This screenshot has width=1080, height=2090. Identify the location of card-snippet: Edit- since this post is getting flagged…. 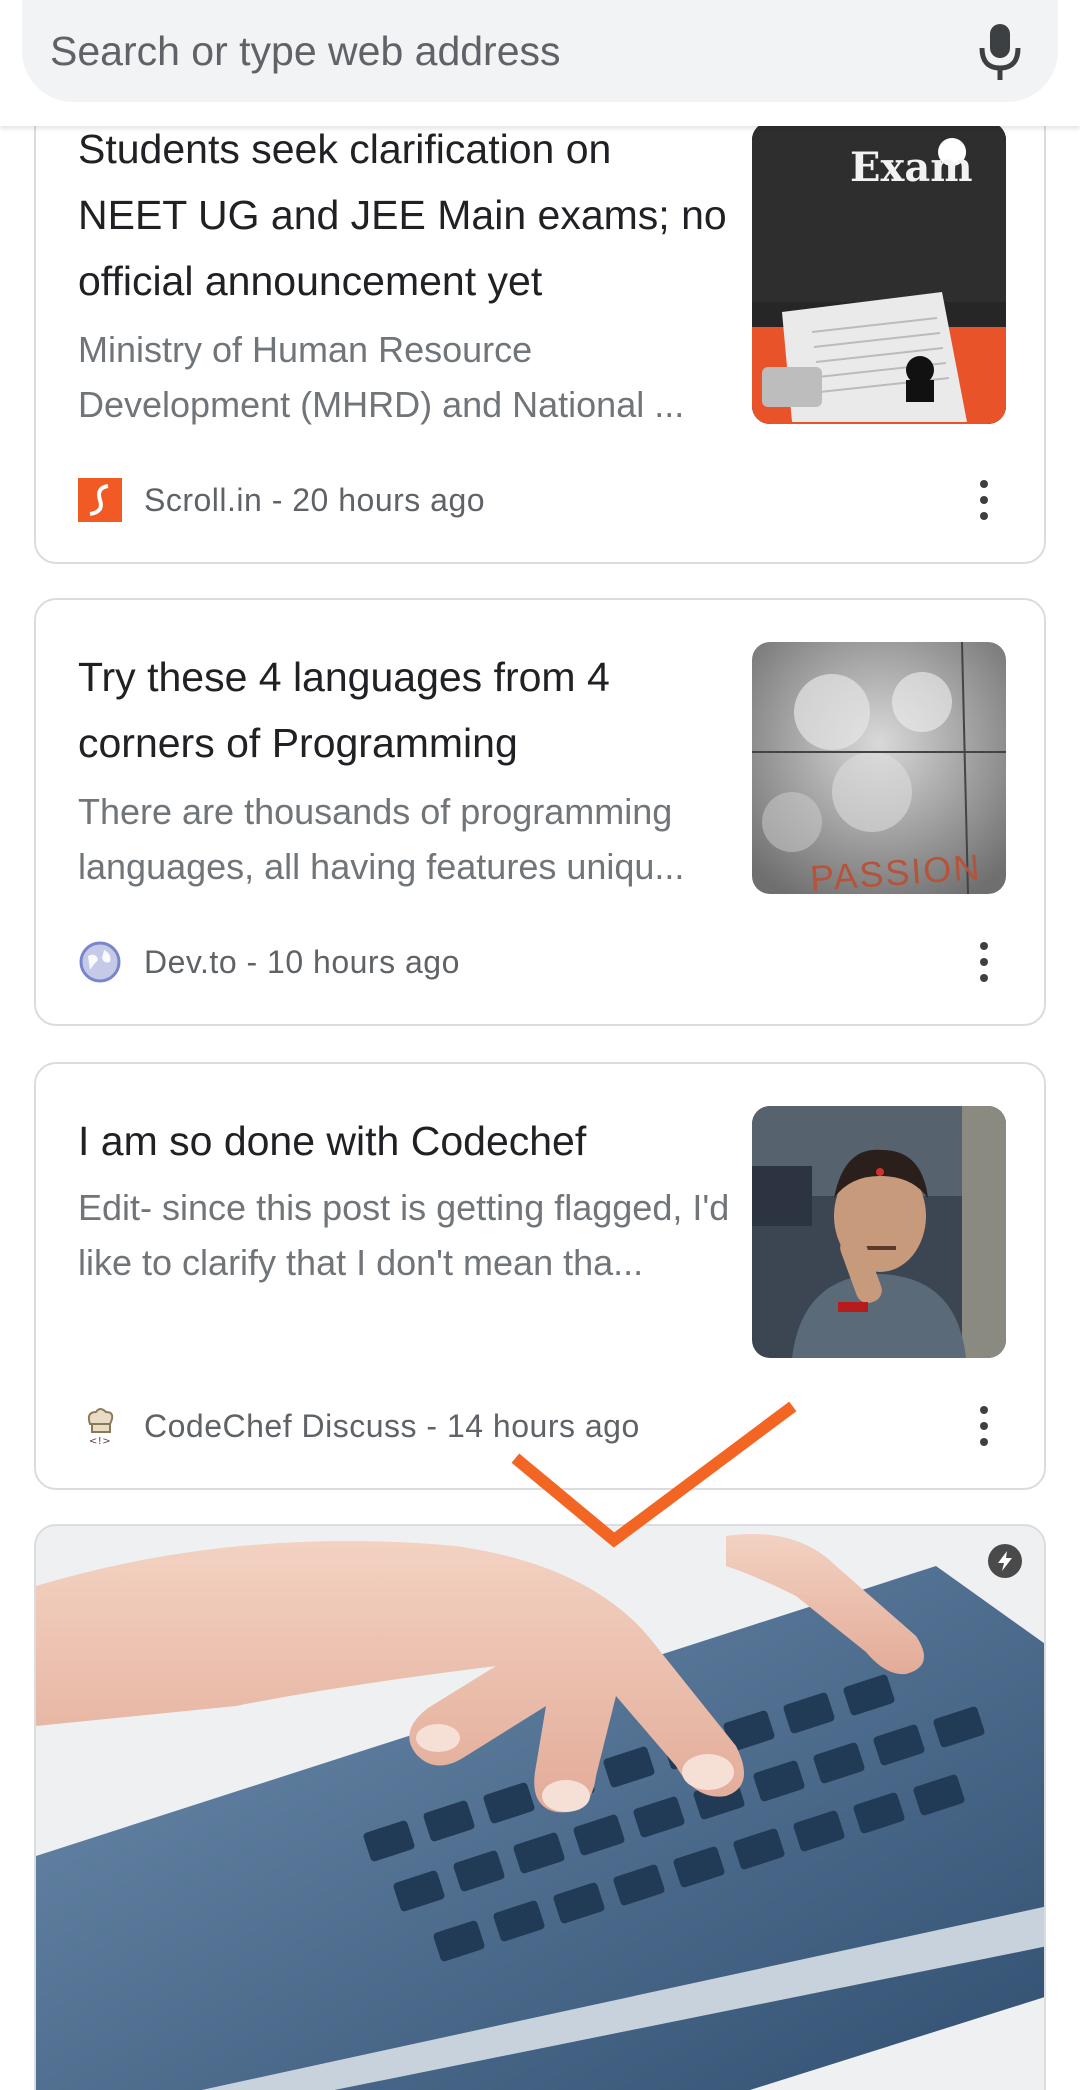
(404, 1235).